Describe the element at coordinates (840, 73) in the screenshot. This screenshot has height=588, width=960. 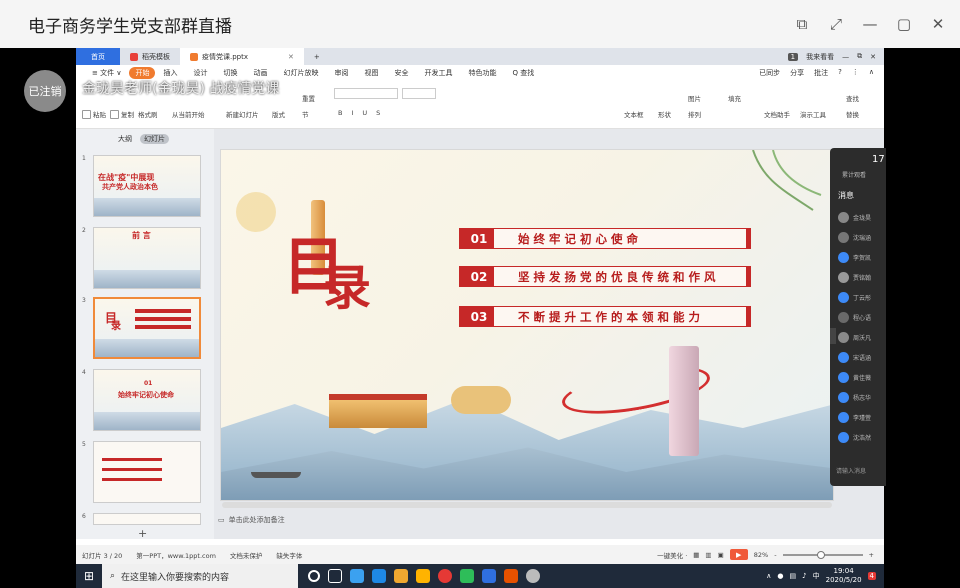
I see `help-icon: ?` at that location.